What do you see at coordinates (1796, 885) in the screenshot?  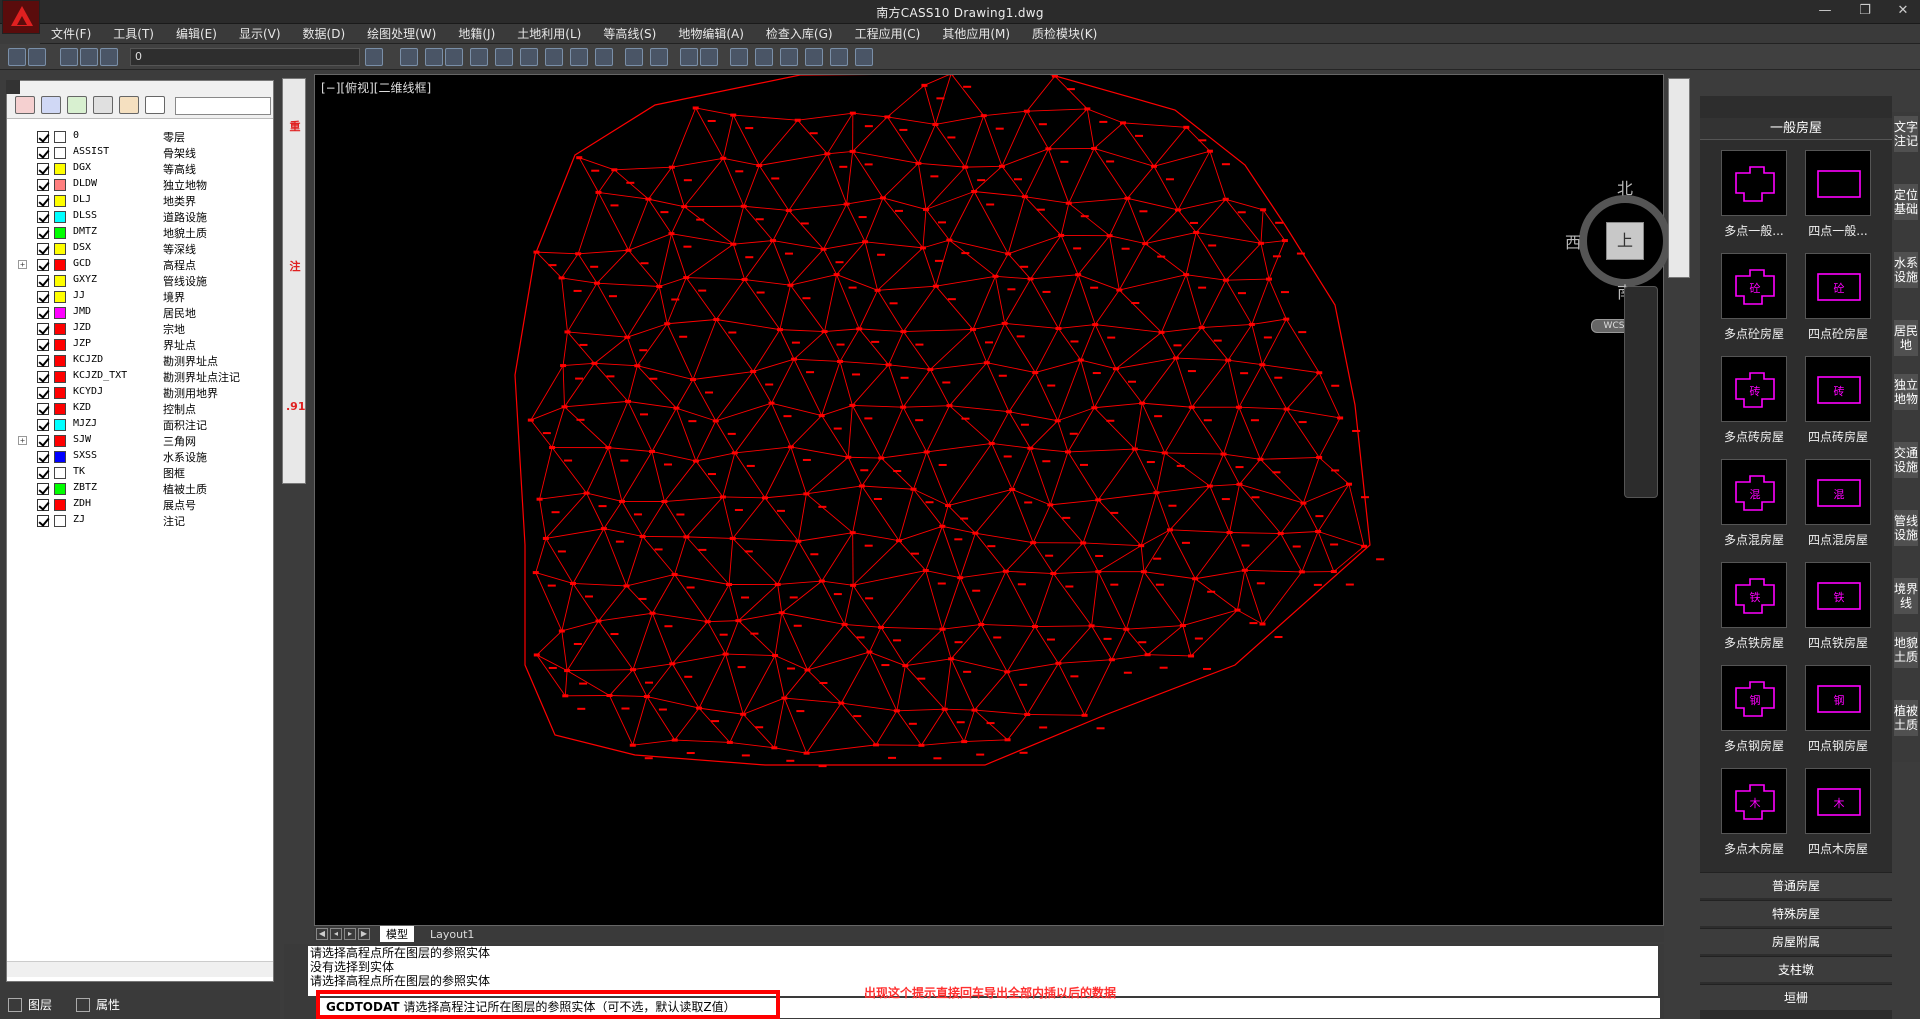 I see `symbol-category: 普通房屋` at bounding box center [1796, 885].